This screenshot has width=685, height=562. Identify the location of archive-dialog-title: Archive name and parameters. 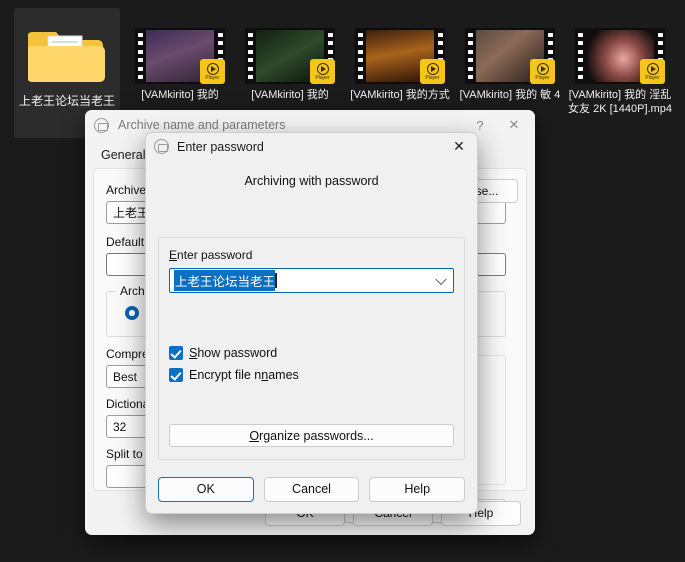
(202, 125).